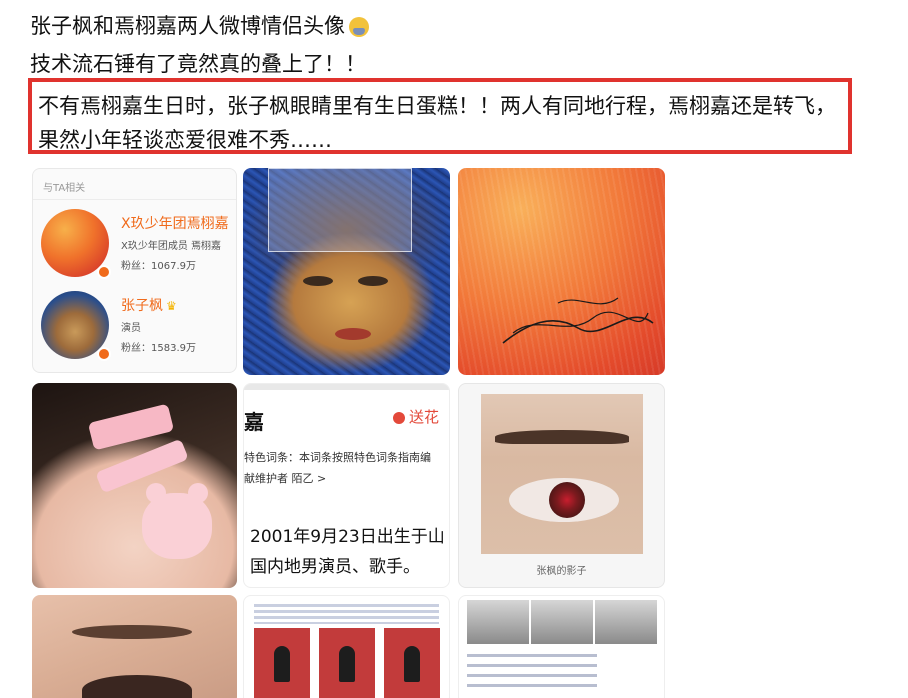 The image size is (908, 698). What do you see at coordinates (561, 271) in the screenshot?
I see `orange-painting-image` at bounding box center [561, 271].